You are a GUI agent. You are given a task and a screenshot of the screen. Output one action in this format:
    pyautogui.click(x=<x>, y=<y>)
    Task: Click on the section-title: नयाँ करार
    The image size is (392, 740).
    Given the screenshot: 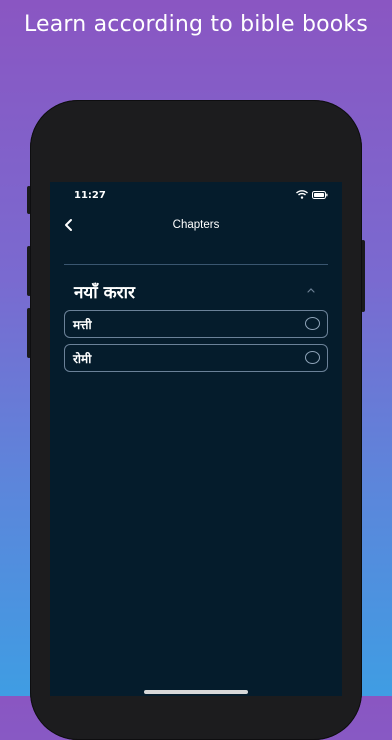 What is the action you would take?
    pyautogui.click(x=104, y=293)
    